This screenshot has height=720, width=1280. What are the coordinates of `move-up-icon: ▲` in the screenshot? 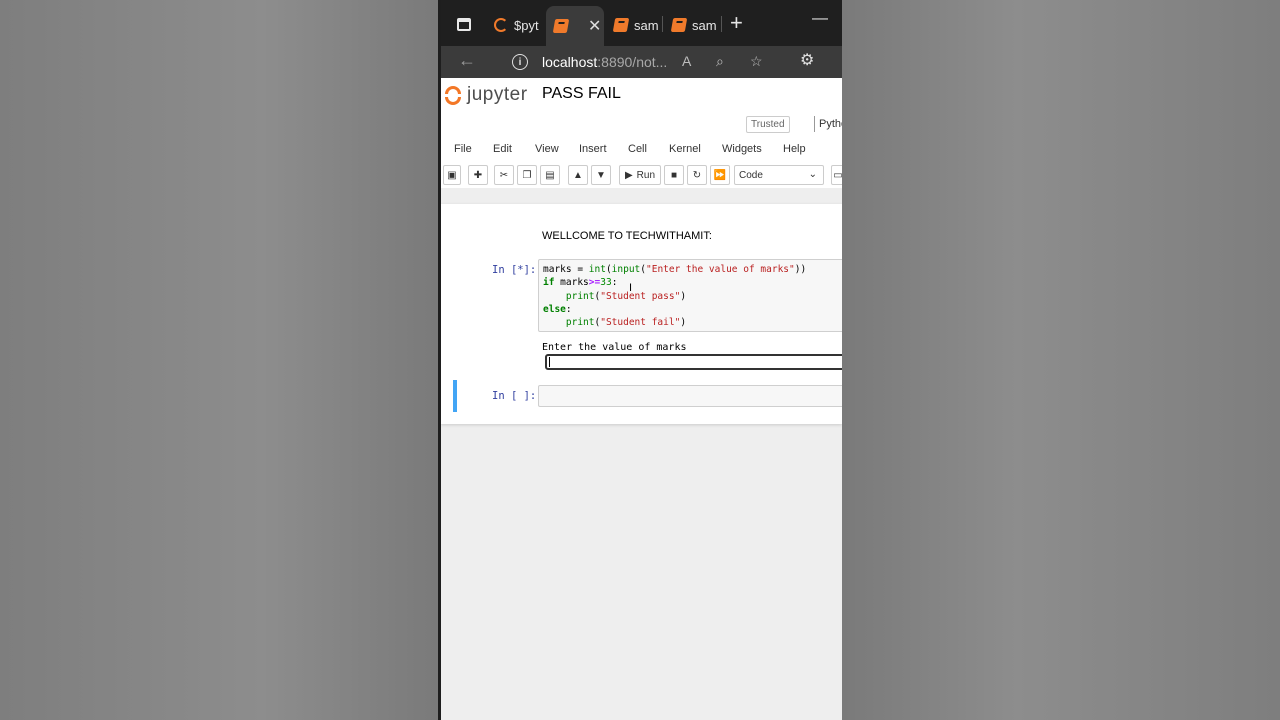 It's located at (578, 175).